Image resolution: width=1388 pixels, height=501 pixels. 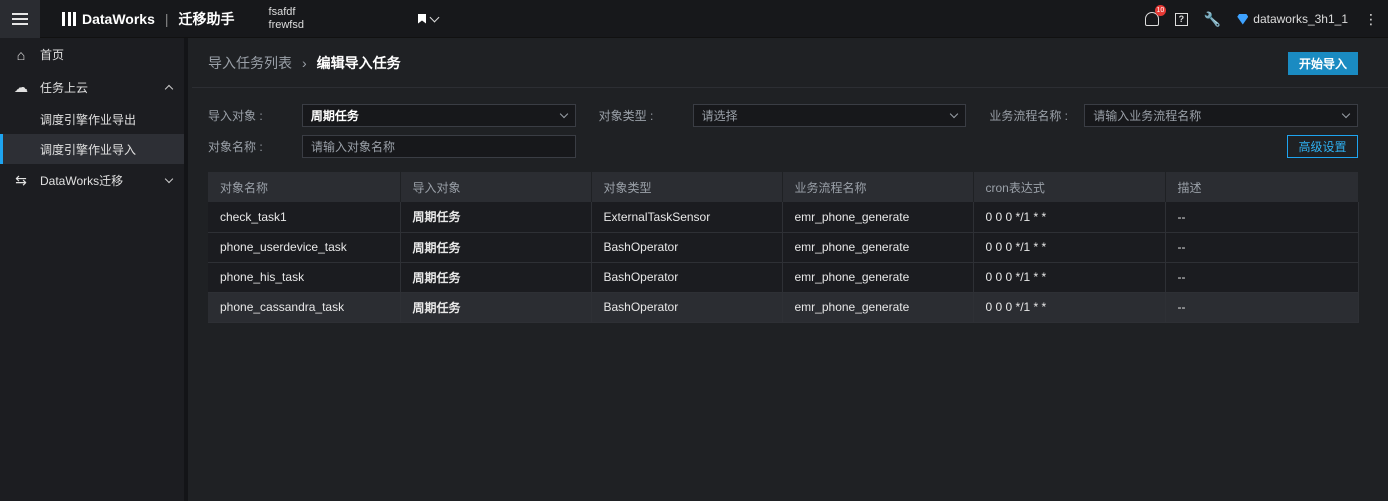 I want to click on sidebar-item-migration: ⇆ DataWorks迁移, so click(x=92, y=180).